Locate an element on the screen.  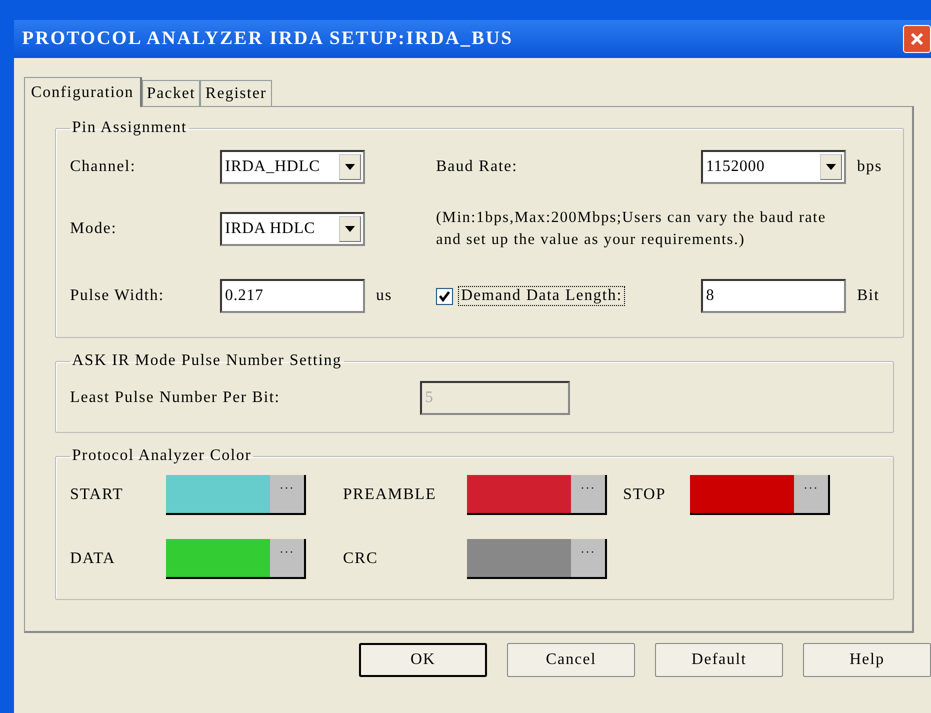
checkbox-label: Demand Data Length: is located at coordinates (541, 296).